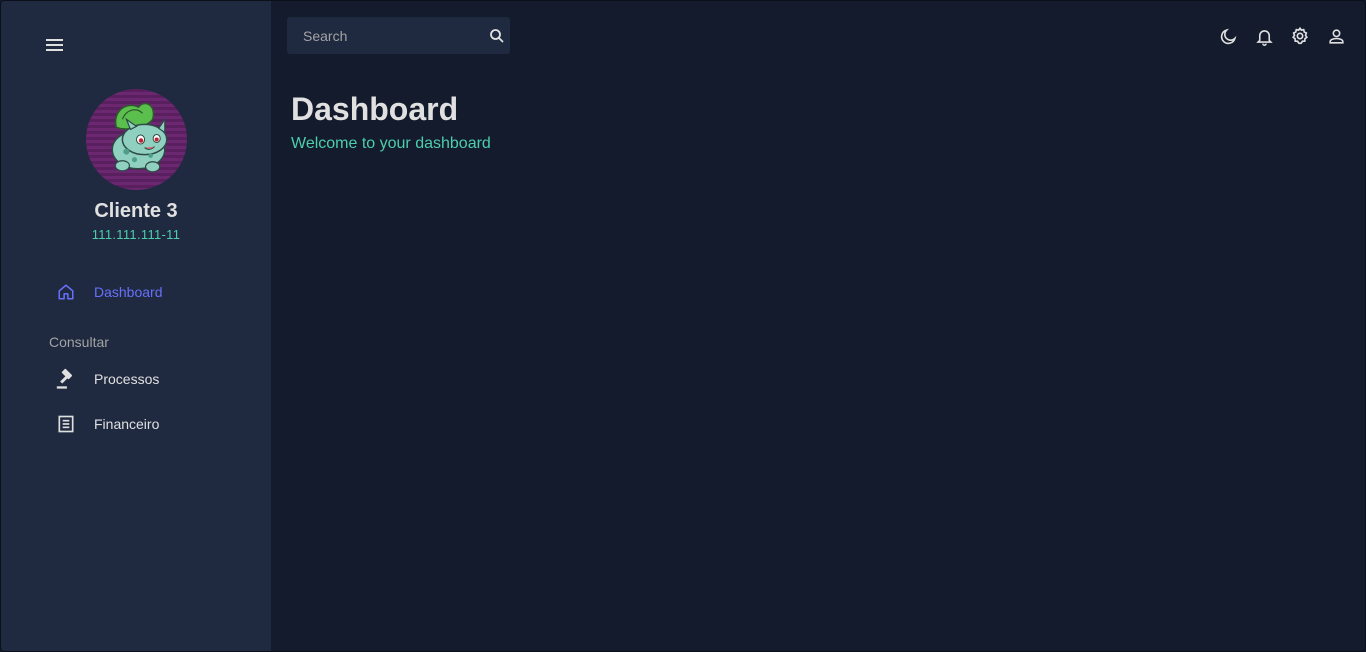 The image size is (1366, 652). Describe the element at coordinates (385, 35) in the screenshot. I see `search-input` at that location.